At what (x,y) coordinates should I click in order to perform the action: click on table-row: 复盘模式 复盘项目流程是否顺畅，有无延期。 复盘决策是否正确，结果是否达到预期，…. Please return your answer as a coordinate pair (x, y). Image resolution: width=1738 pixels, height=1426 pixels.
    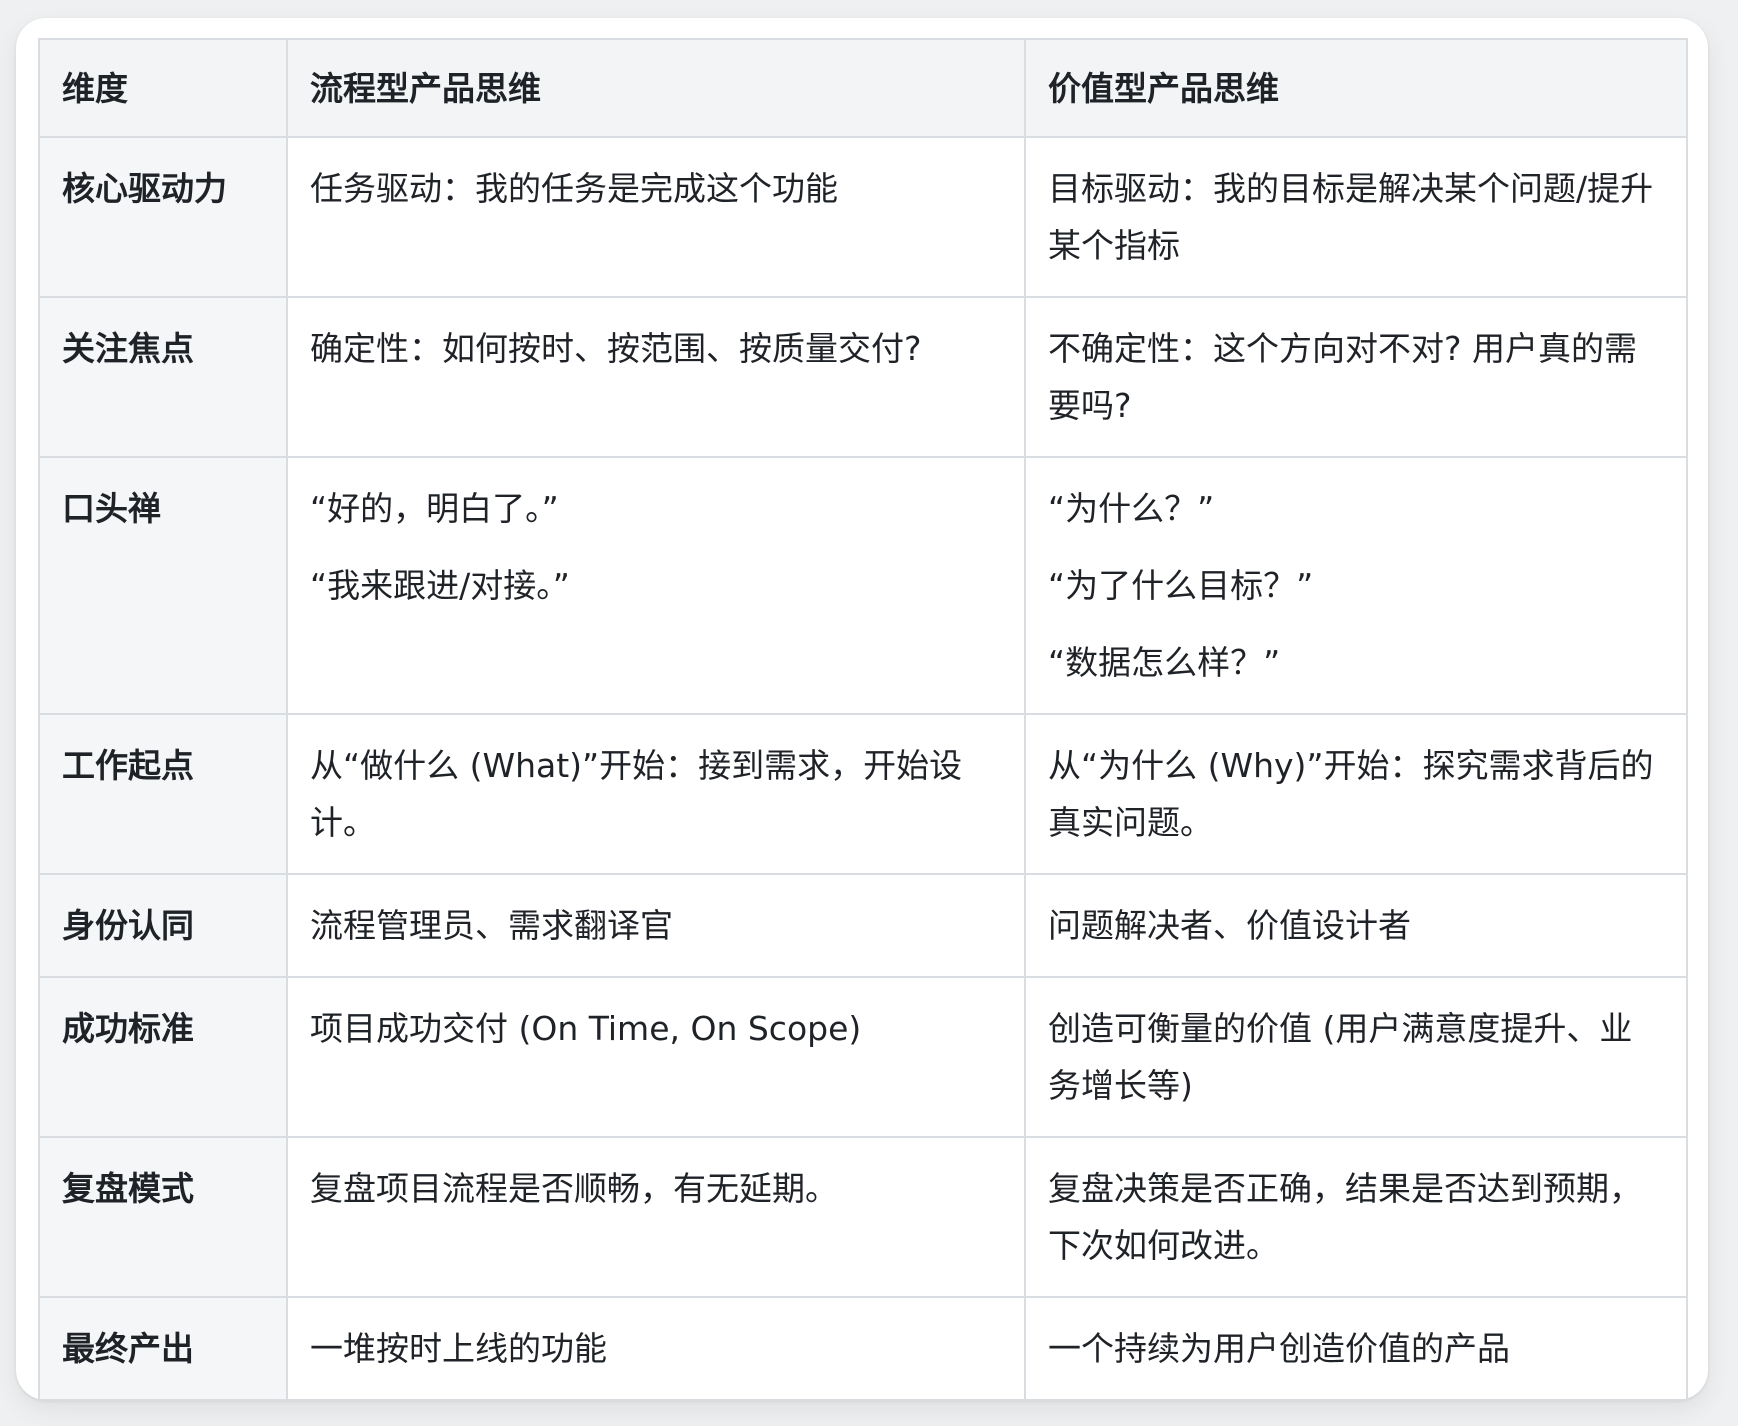
    Looking at the image, I should click on (863, 1217).